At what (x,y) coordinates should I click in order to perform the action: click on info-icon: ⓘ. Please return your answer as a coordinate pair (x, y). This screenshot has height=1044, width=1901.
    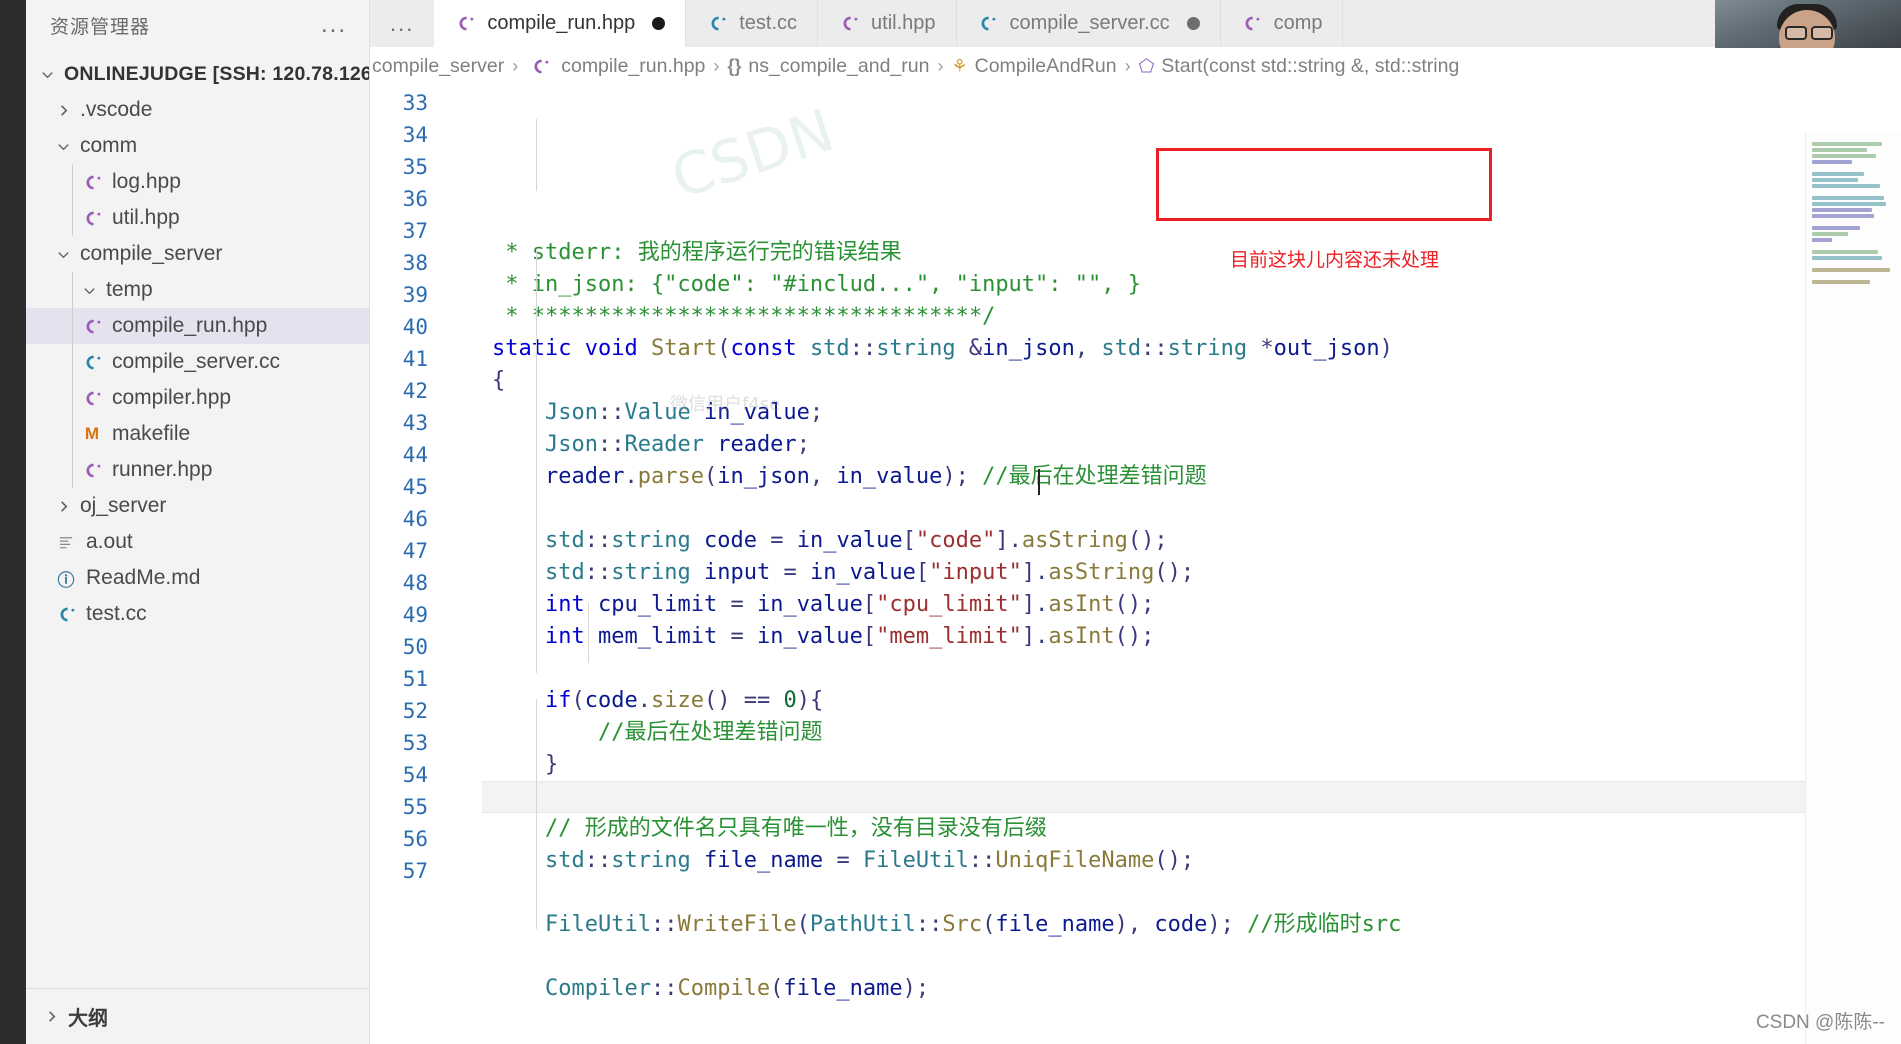
    Looking at the image, I should click on (66, 580).